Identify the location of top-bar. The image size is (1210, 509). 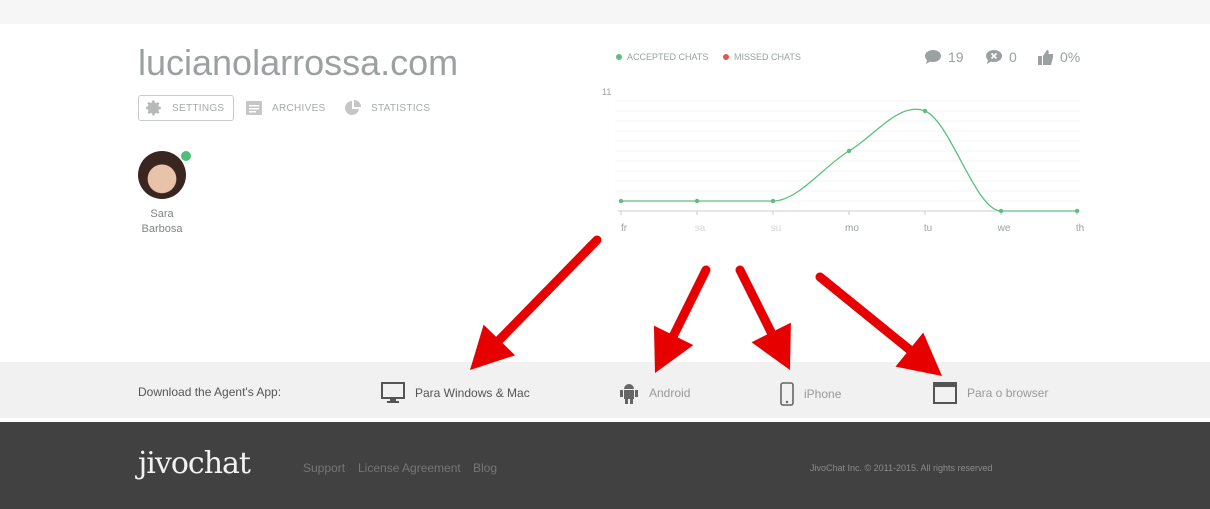
(605, 12).